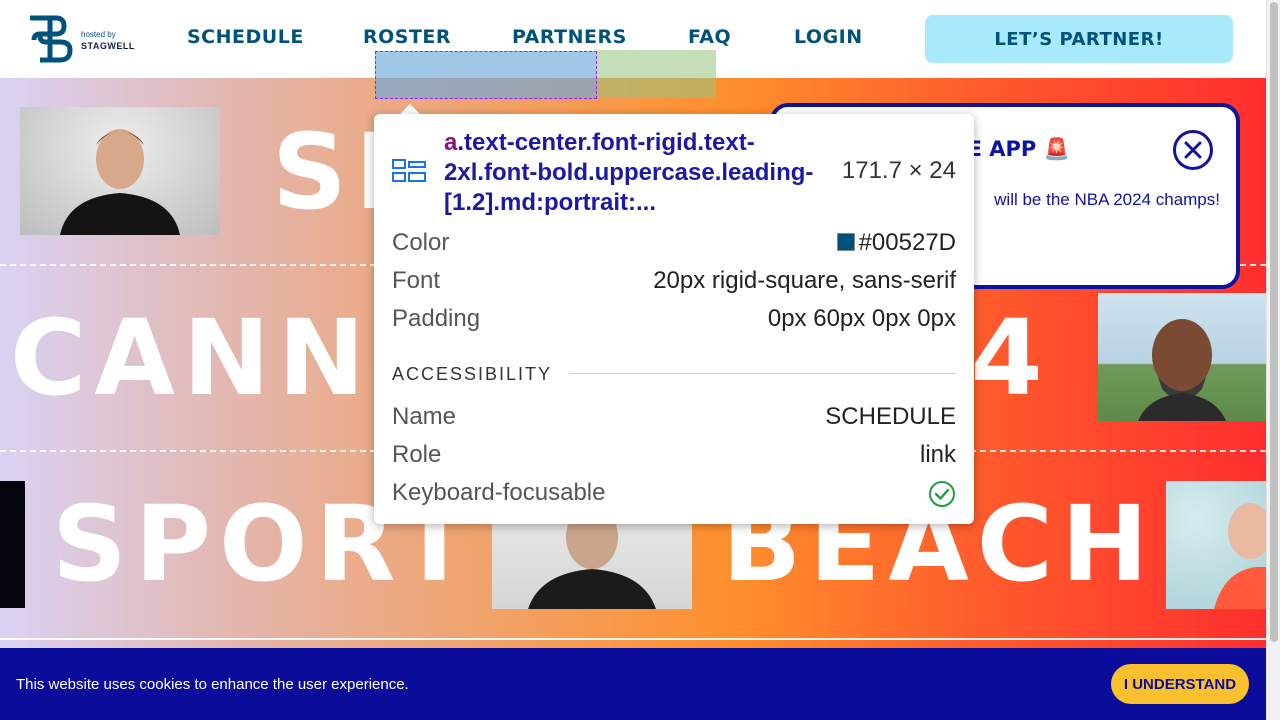 This screenshot has width=1280, height=720. What do you see at coordinates (245, 37) in the screenshot?
I see `nav-schedule: SCHEDULE` at bounding box center [245, 37].